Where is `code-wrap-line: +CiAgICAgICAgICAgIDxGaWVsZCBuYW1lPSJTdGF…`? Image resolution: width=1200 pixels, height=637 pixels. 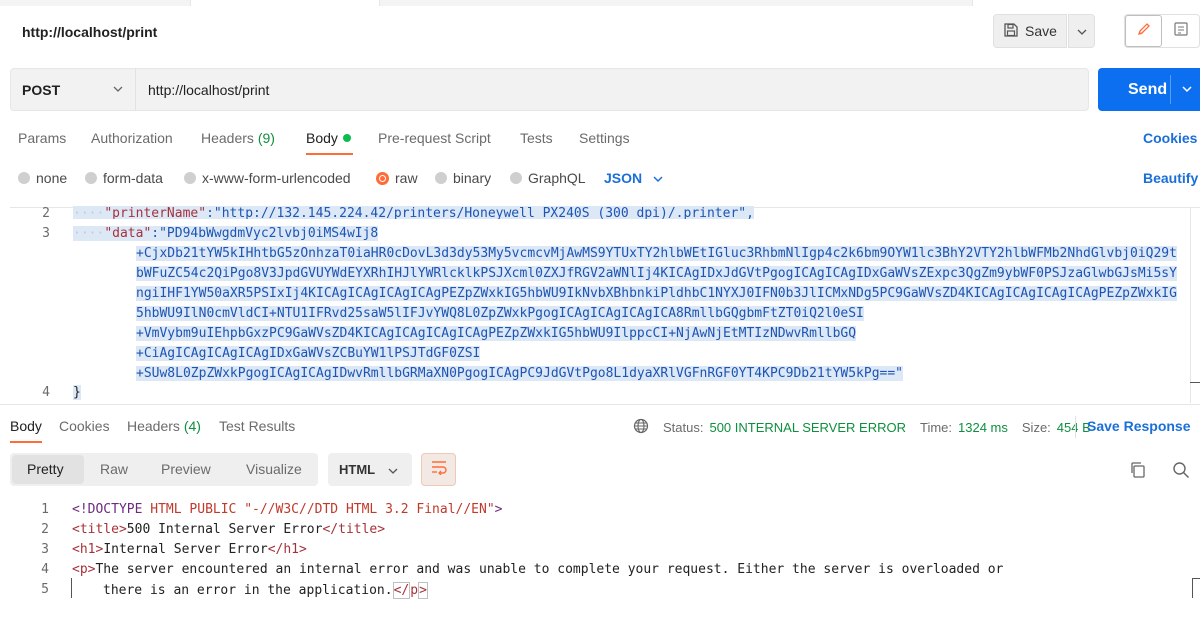 code-wrap-line: +CiAgICAgICAgICAgIDxGaWVsZCBuYW1lPSJTdGF… is located at coordinates (308, 353).